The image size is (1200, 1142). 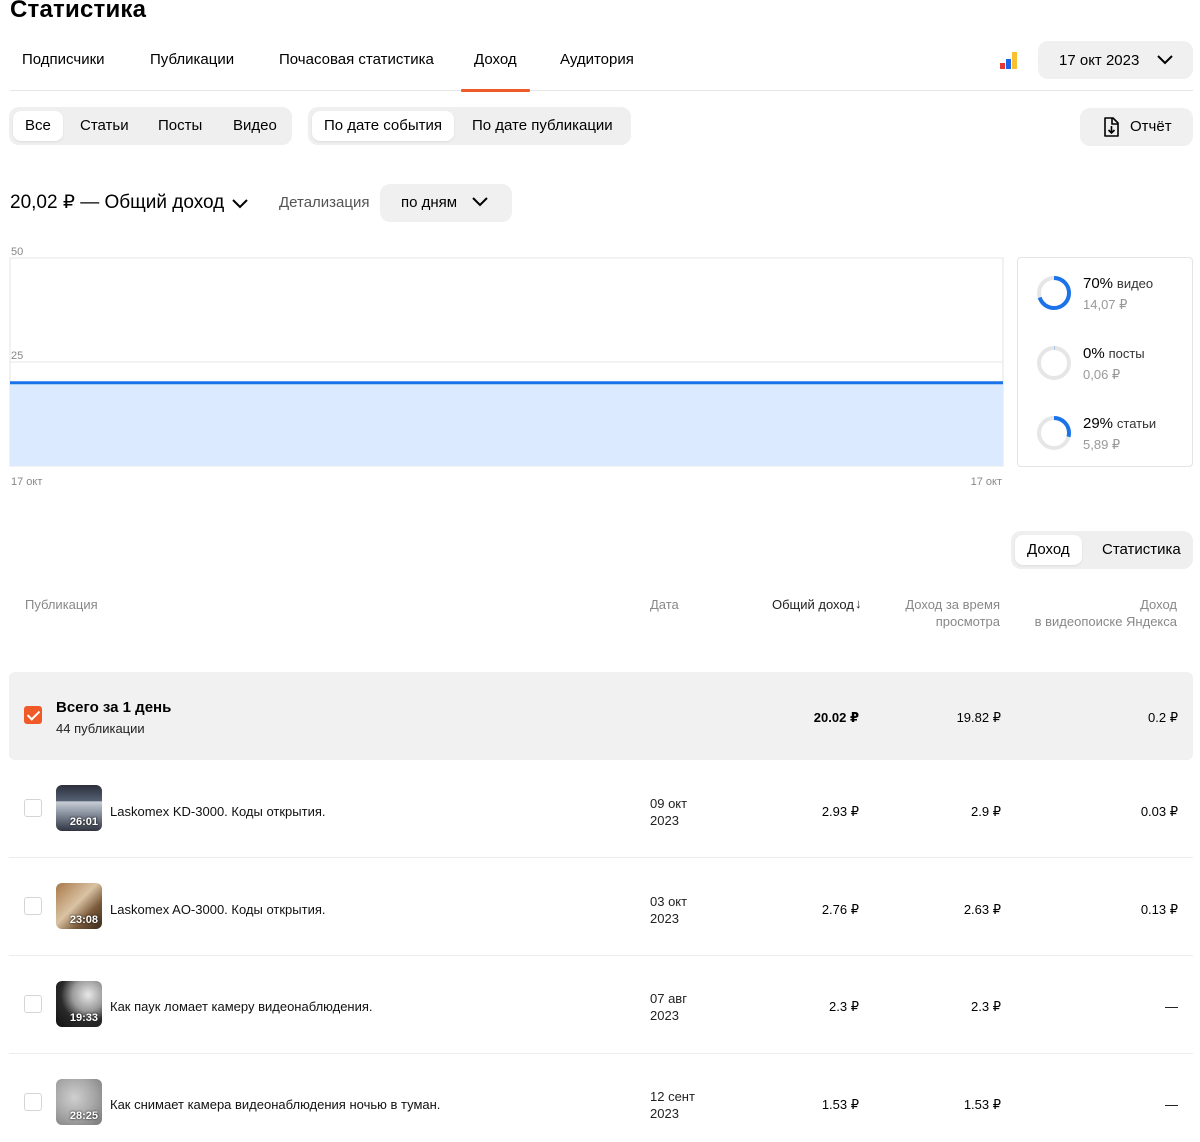 What do you see at coordinates (1009, 60) in the screenshot?
I see `metrica-bars-icon` at bounding box center [1009, 60].